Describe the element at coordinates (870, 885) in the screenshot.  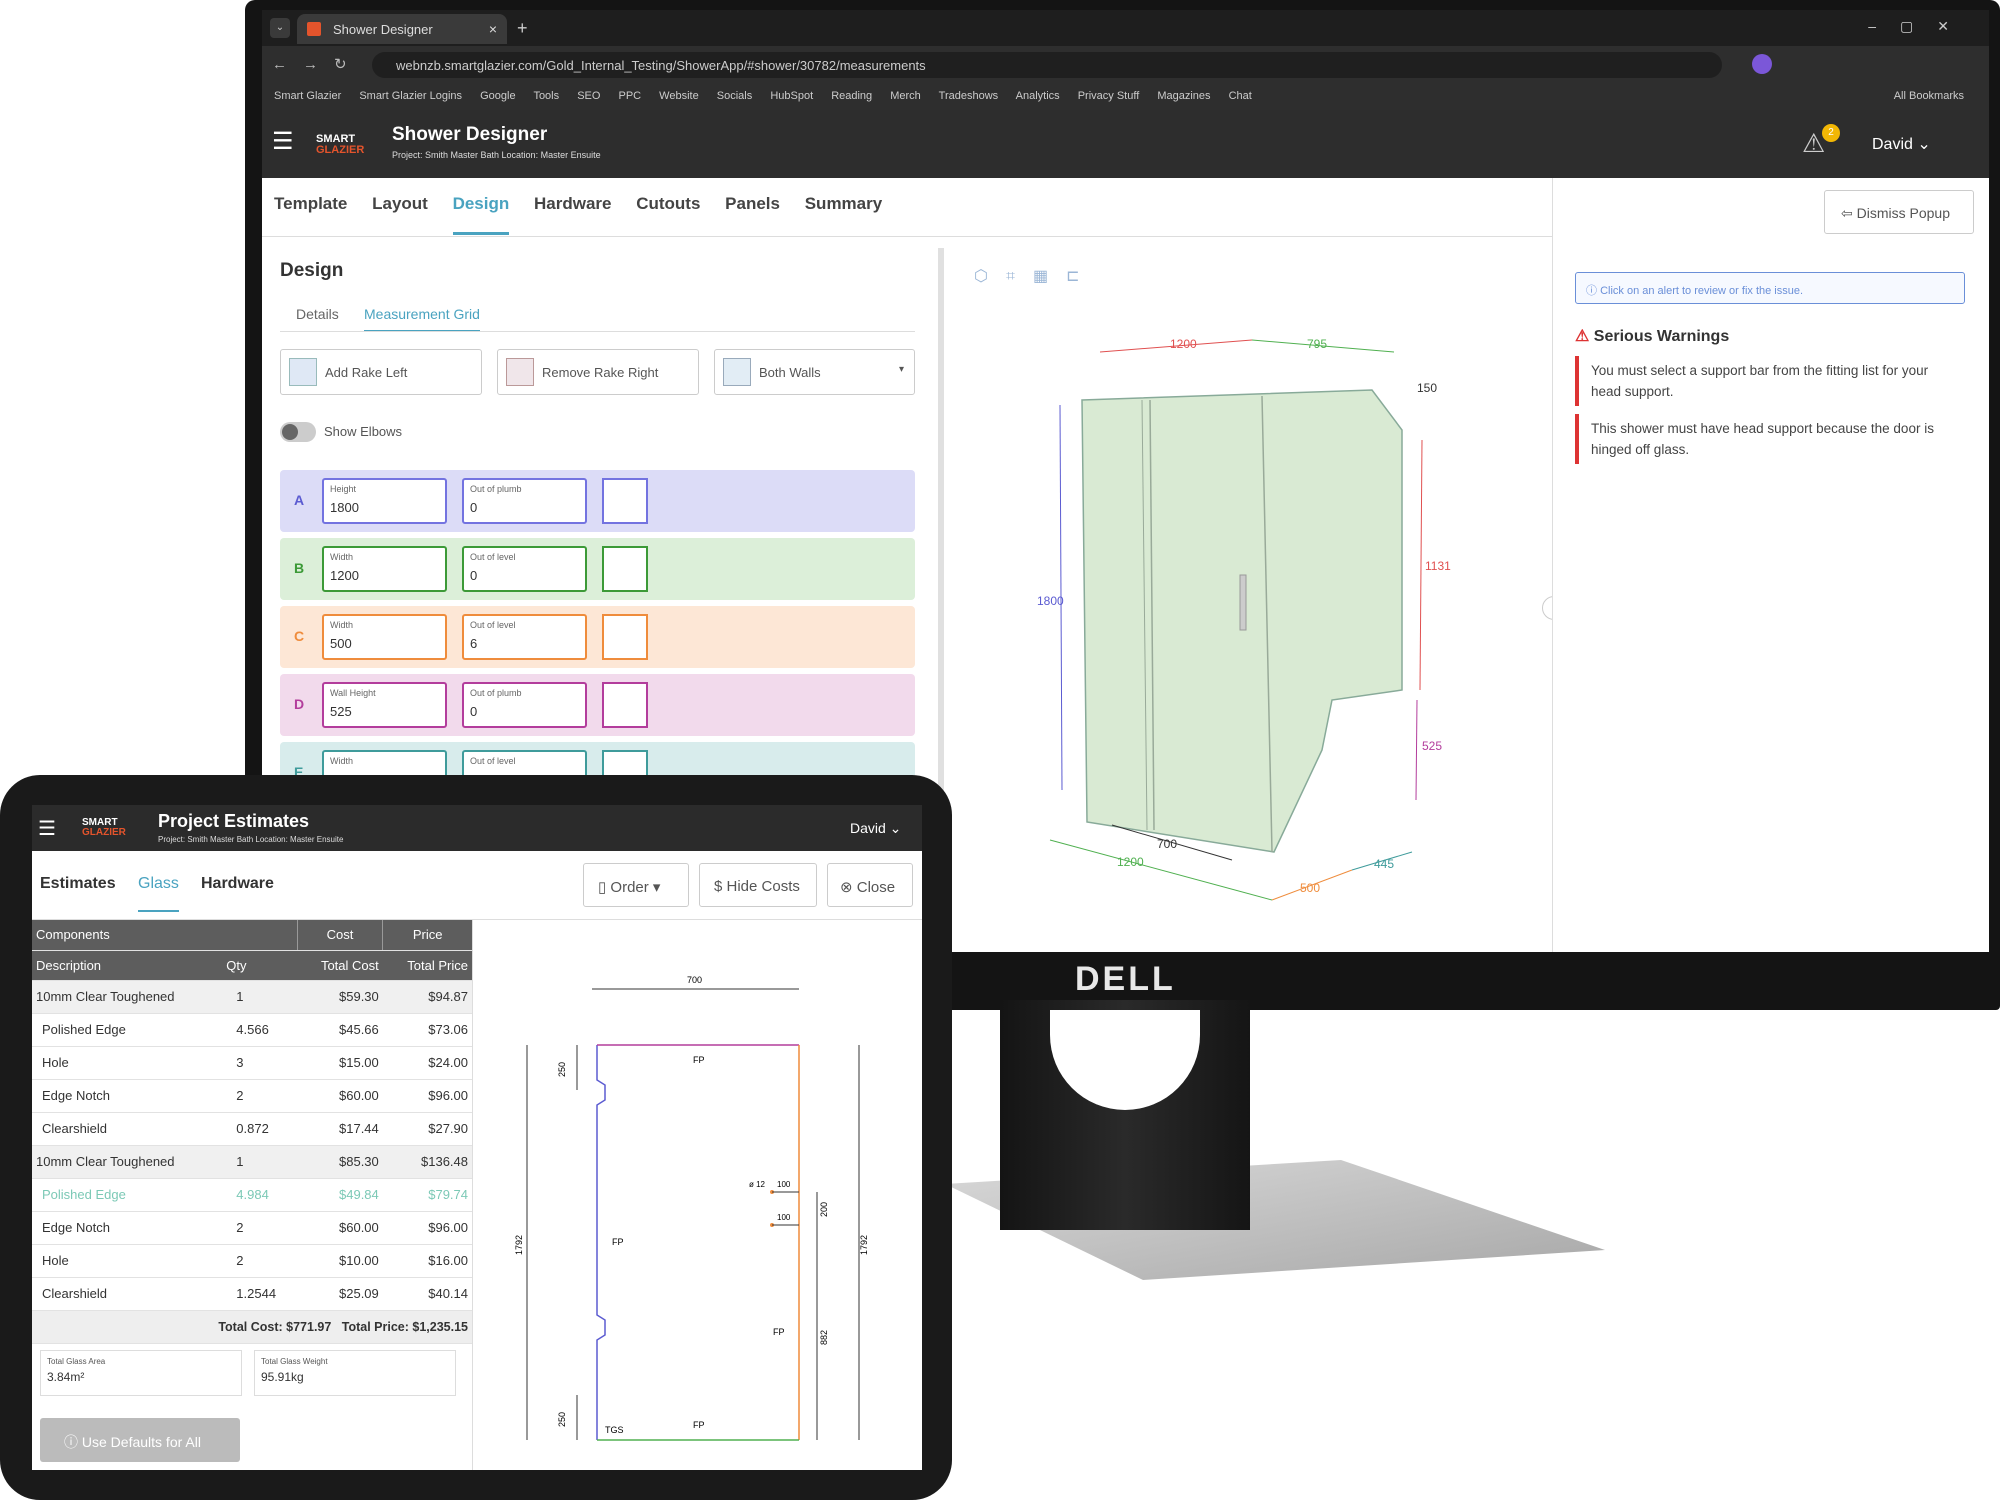
I see `close-button: ⊗ Close` at that location.